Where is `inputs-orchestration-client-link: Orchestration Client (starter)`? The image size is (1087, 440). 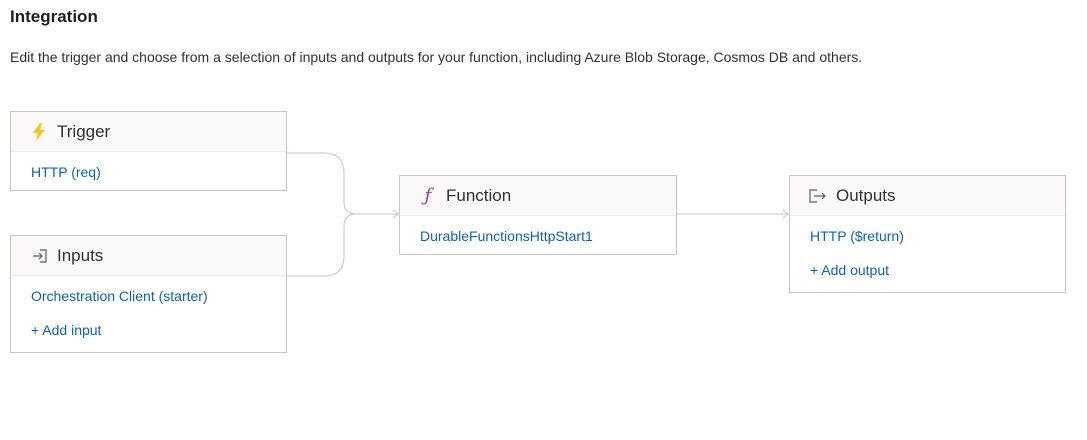 inputs-orchestration-client-link: Orchestration Client (starter) is located at coordinates (148, 296).